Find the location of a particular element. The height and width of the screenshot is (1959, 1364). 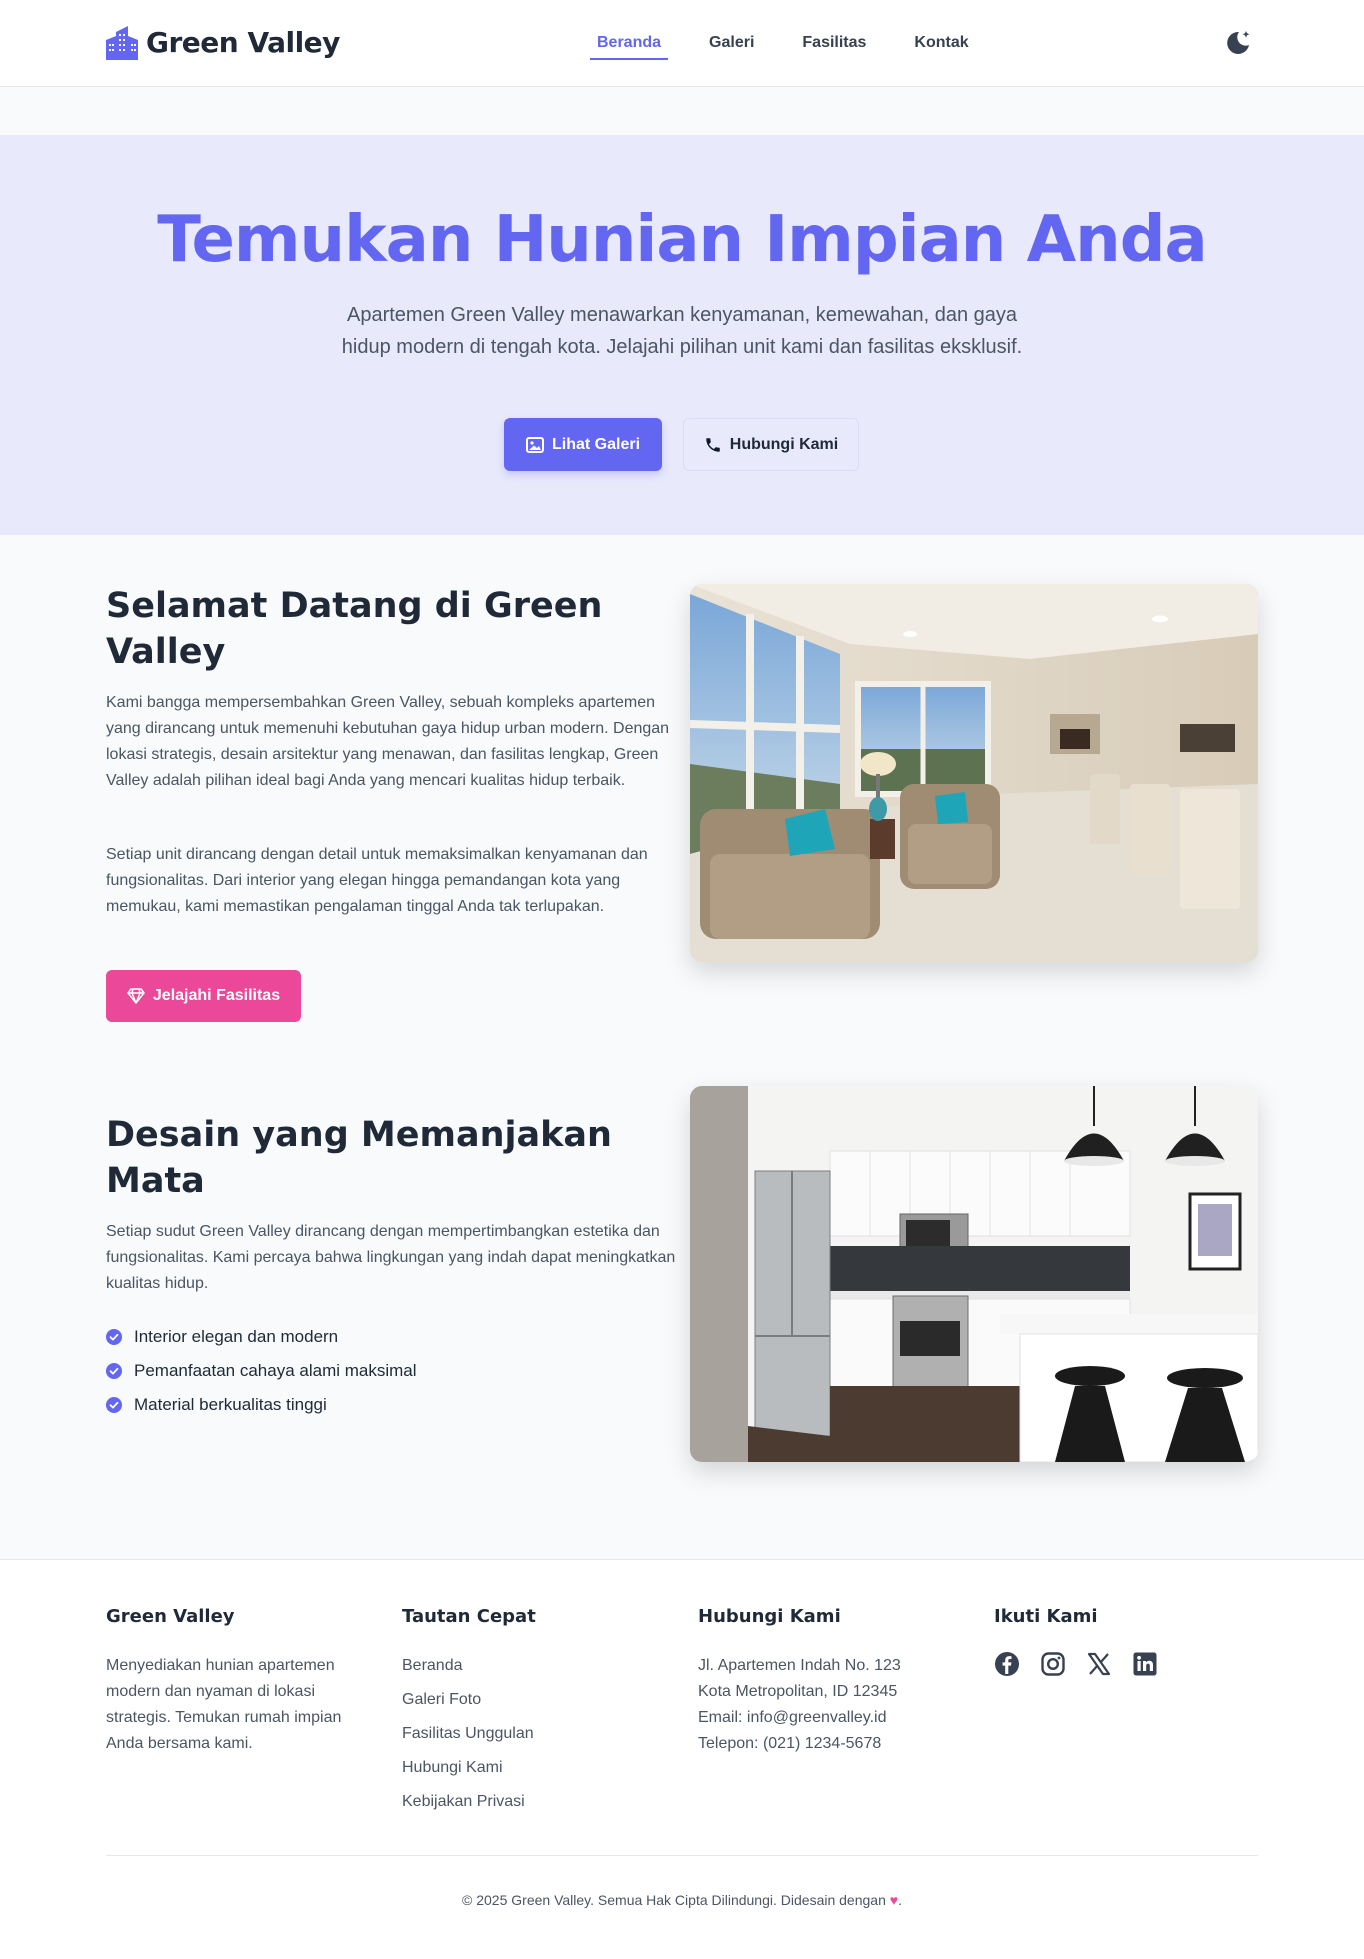

footer-email: Email: info@greenvalley.id is located at coordinates (792, 1717).